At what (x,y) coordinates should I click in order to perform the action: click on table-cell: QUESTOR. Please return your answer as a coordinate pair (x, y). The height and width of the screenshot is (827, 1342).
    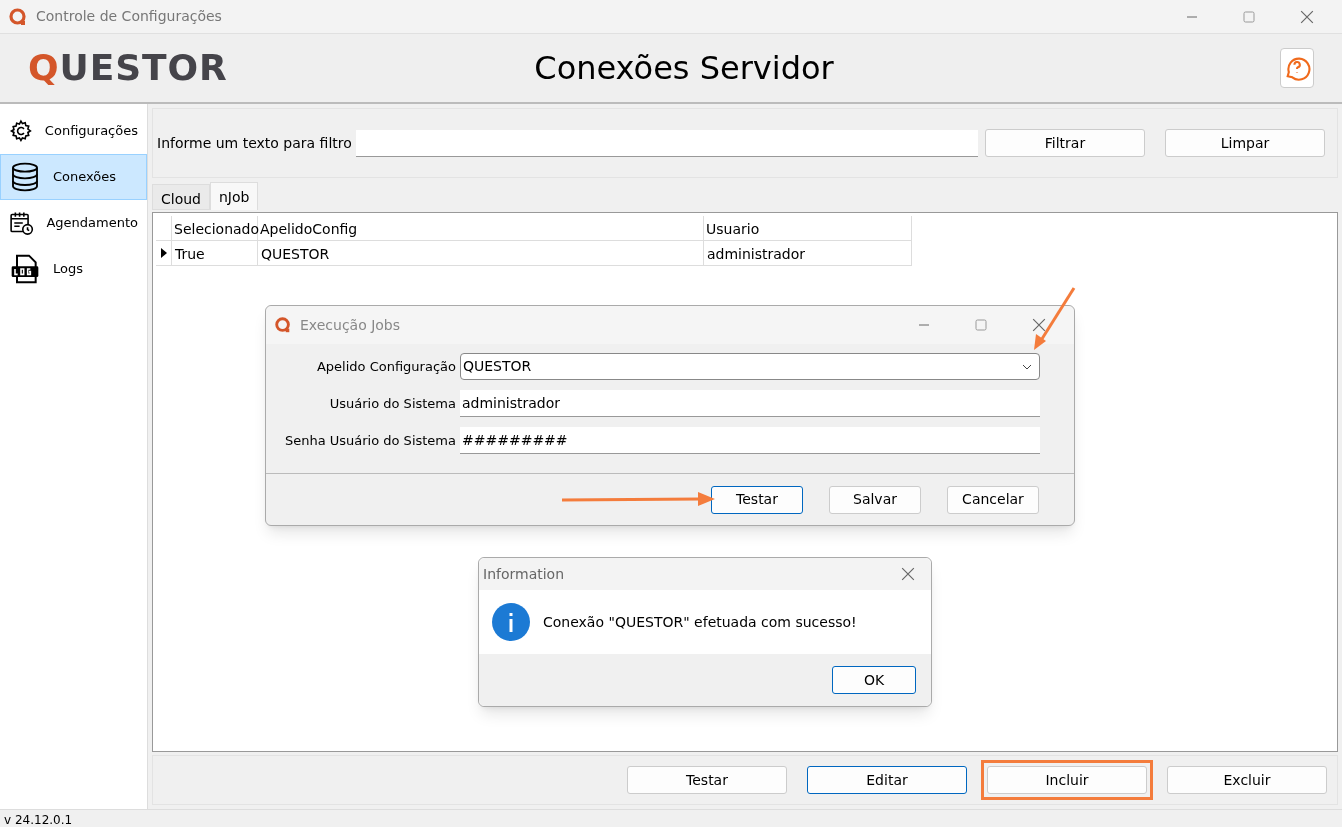
    Looking at the image, I should click on (481, 253).